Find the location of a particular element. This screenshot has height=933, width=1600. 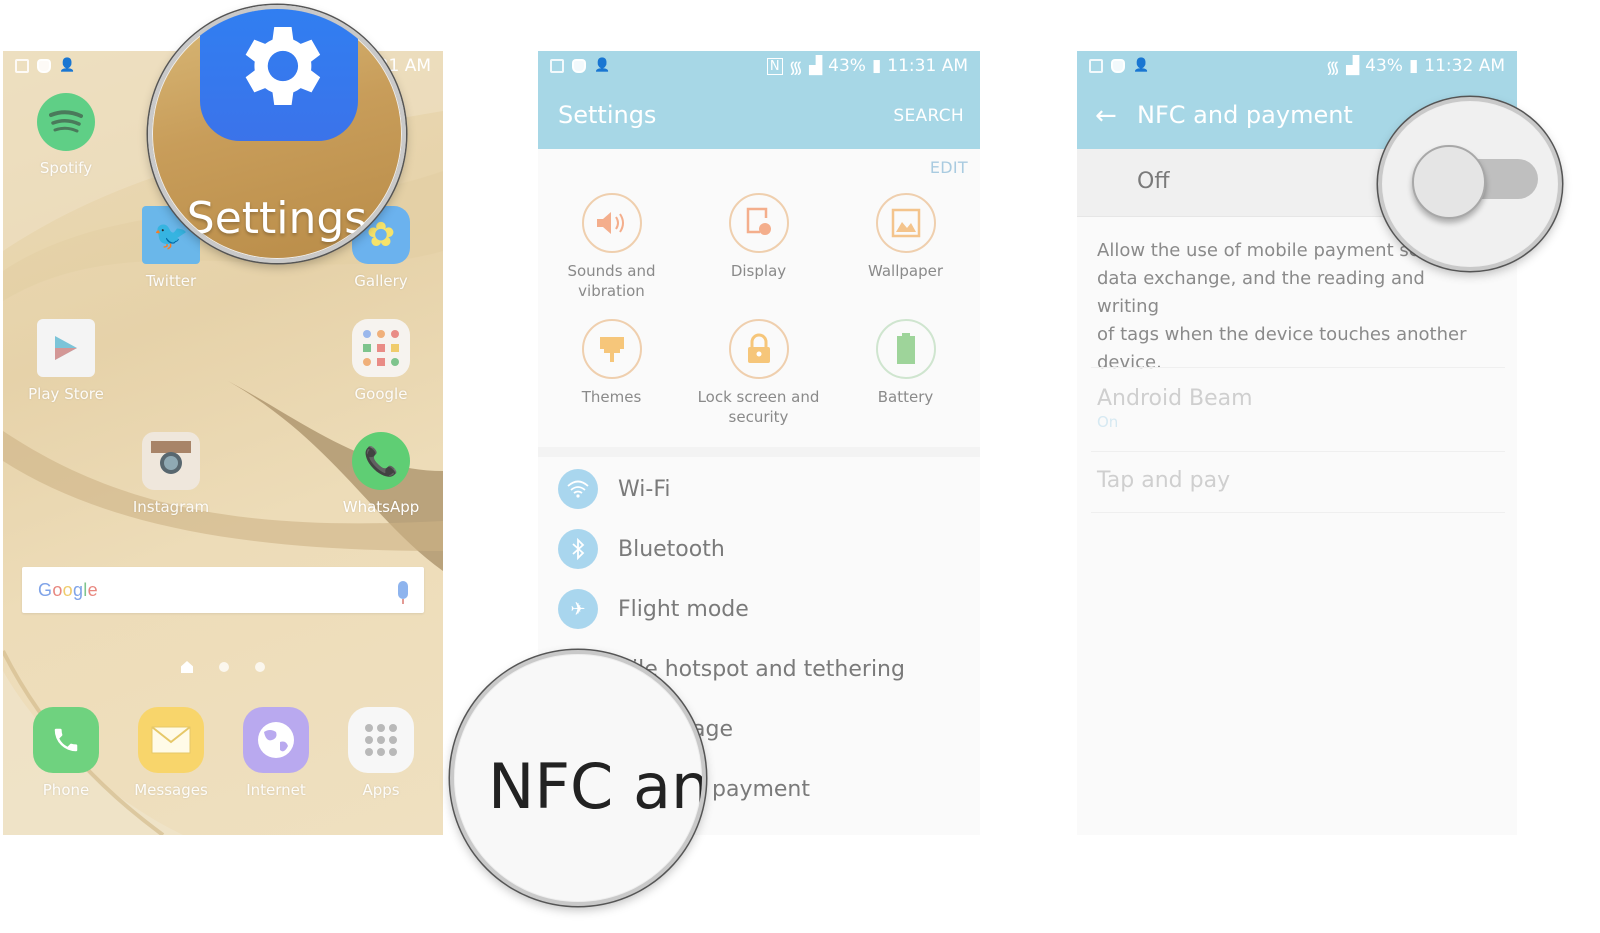

magnifier-settings-app: Settings is located at coordinates (277, 134).